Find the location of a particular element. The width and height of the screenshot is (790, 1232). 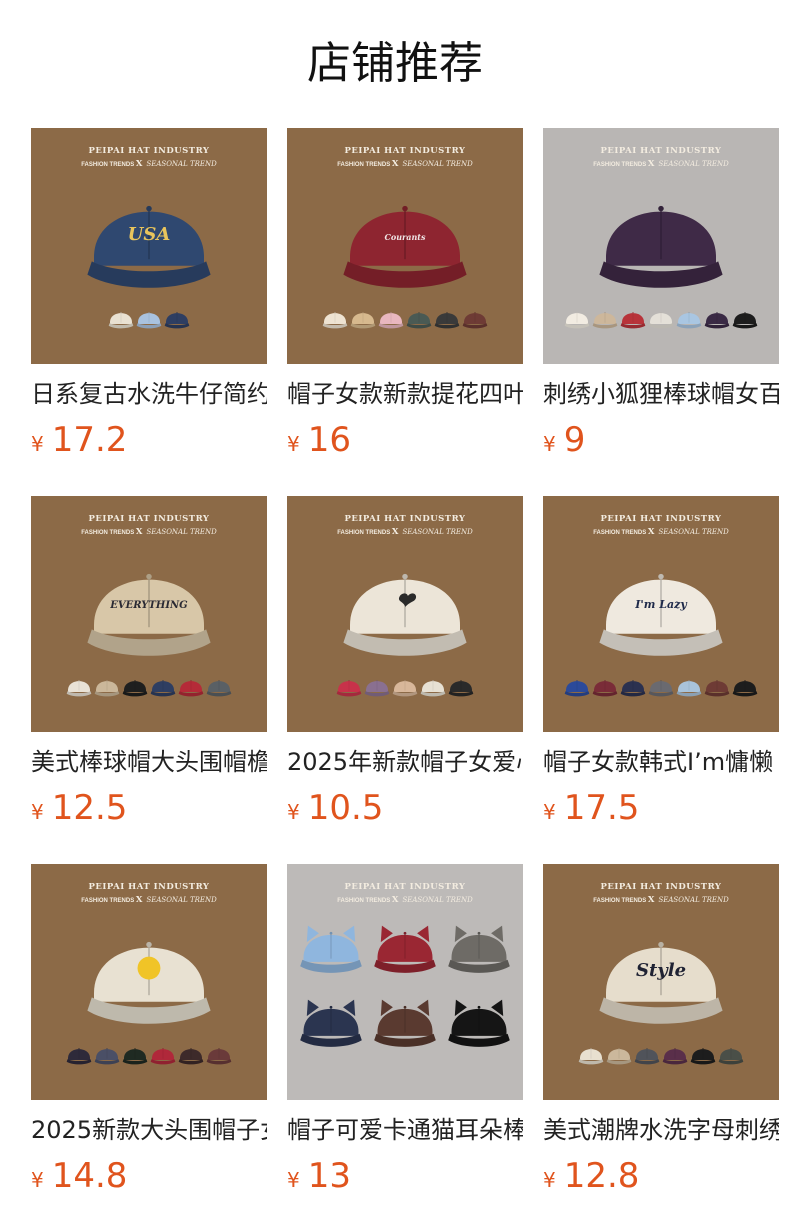

product-price: ¥9 is located at coordinates (661, 443).